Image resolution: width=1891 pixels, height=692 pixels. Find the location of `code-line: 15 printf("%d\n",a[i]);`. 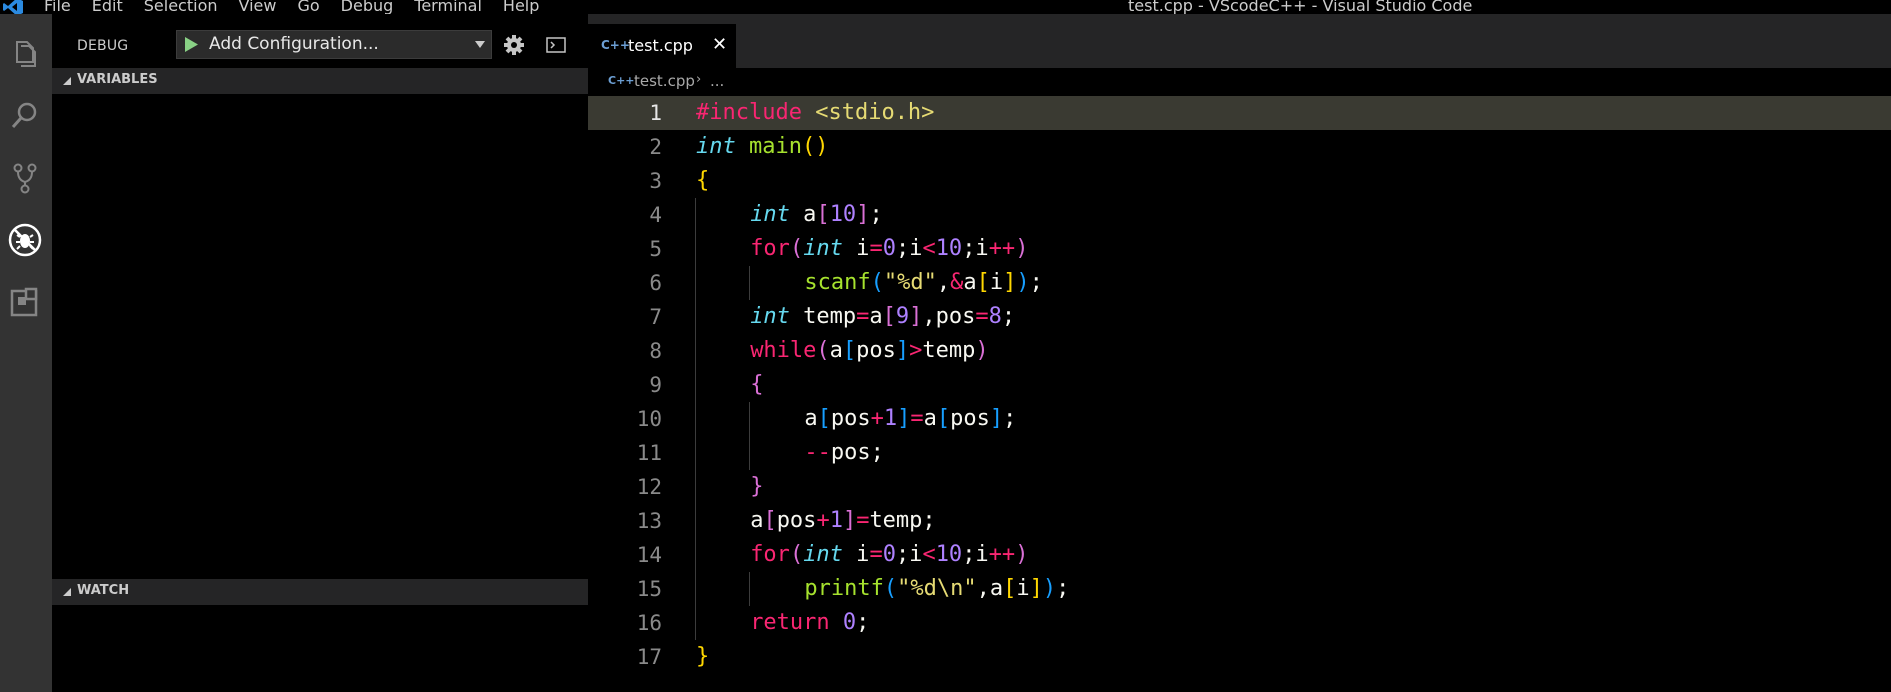

code-line: 15 printf("%d\n",a[i]); is located at coordinates (1239, 589).